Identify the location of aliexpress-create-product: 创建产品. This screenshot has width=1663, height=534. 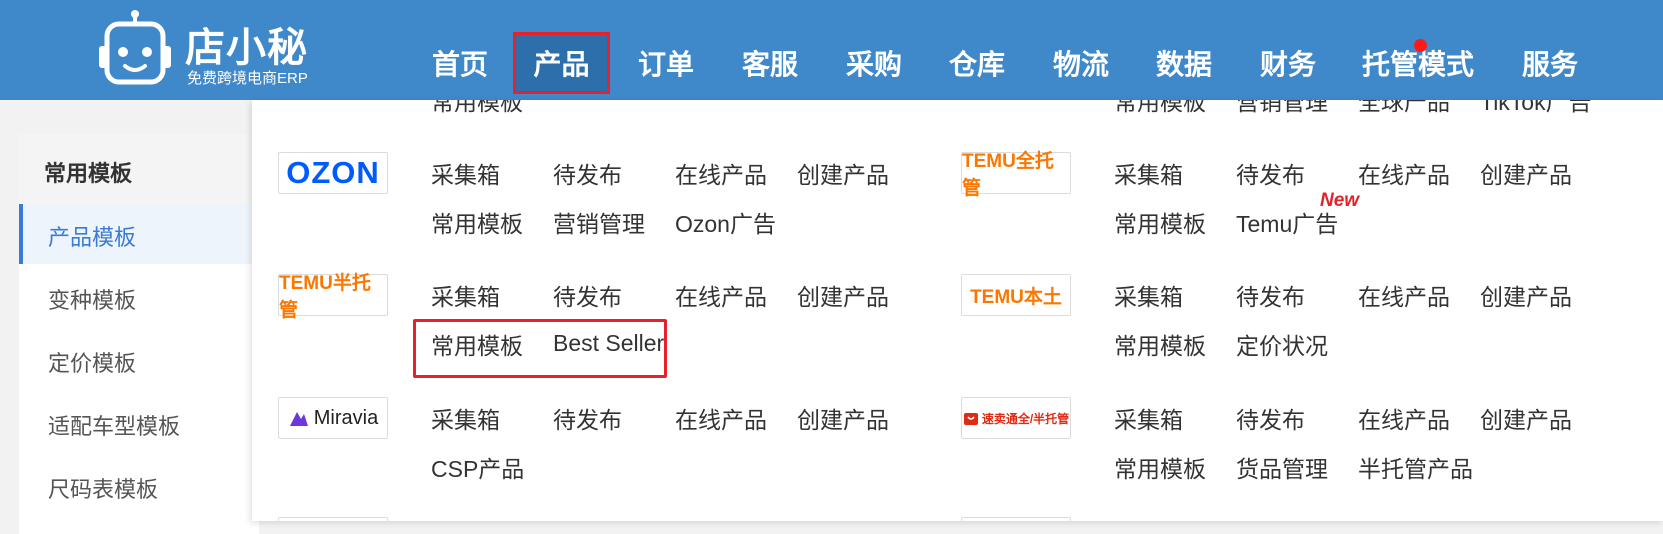
(1526, 420).